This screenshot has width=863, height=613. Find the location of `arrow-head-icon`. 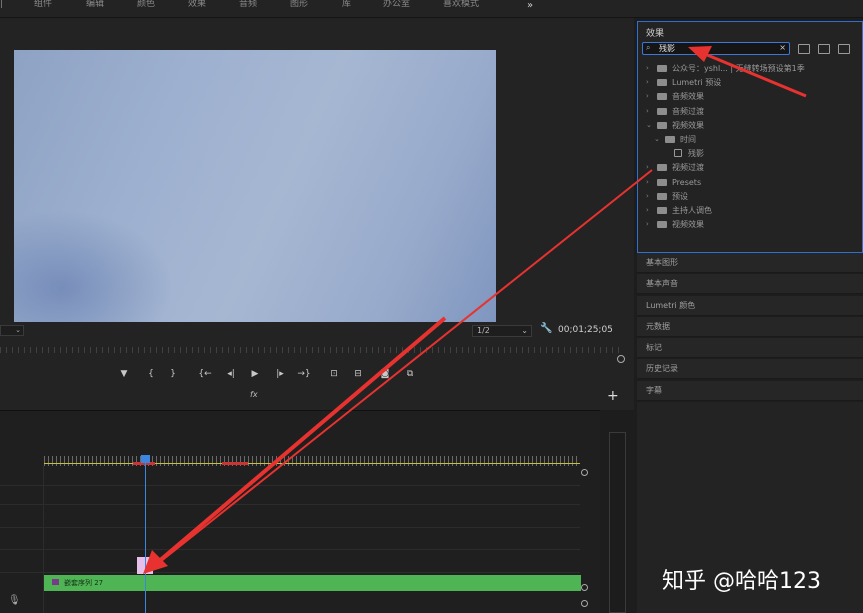

arrow-head-icon is located at coordinates (155, 562).